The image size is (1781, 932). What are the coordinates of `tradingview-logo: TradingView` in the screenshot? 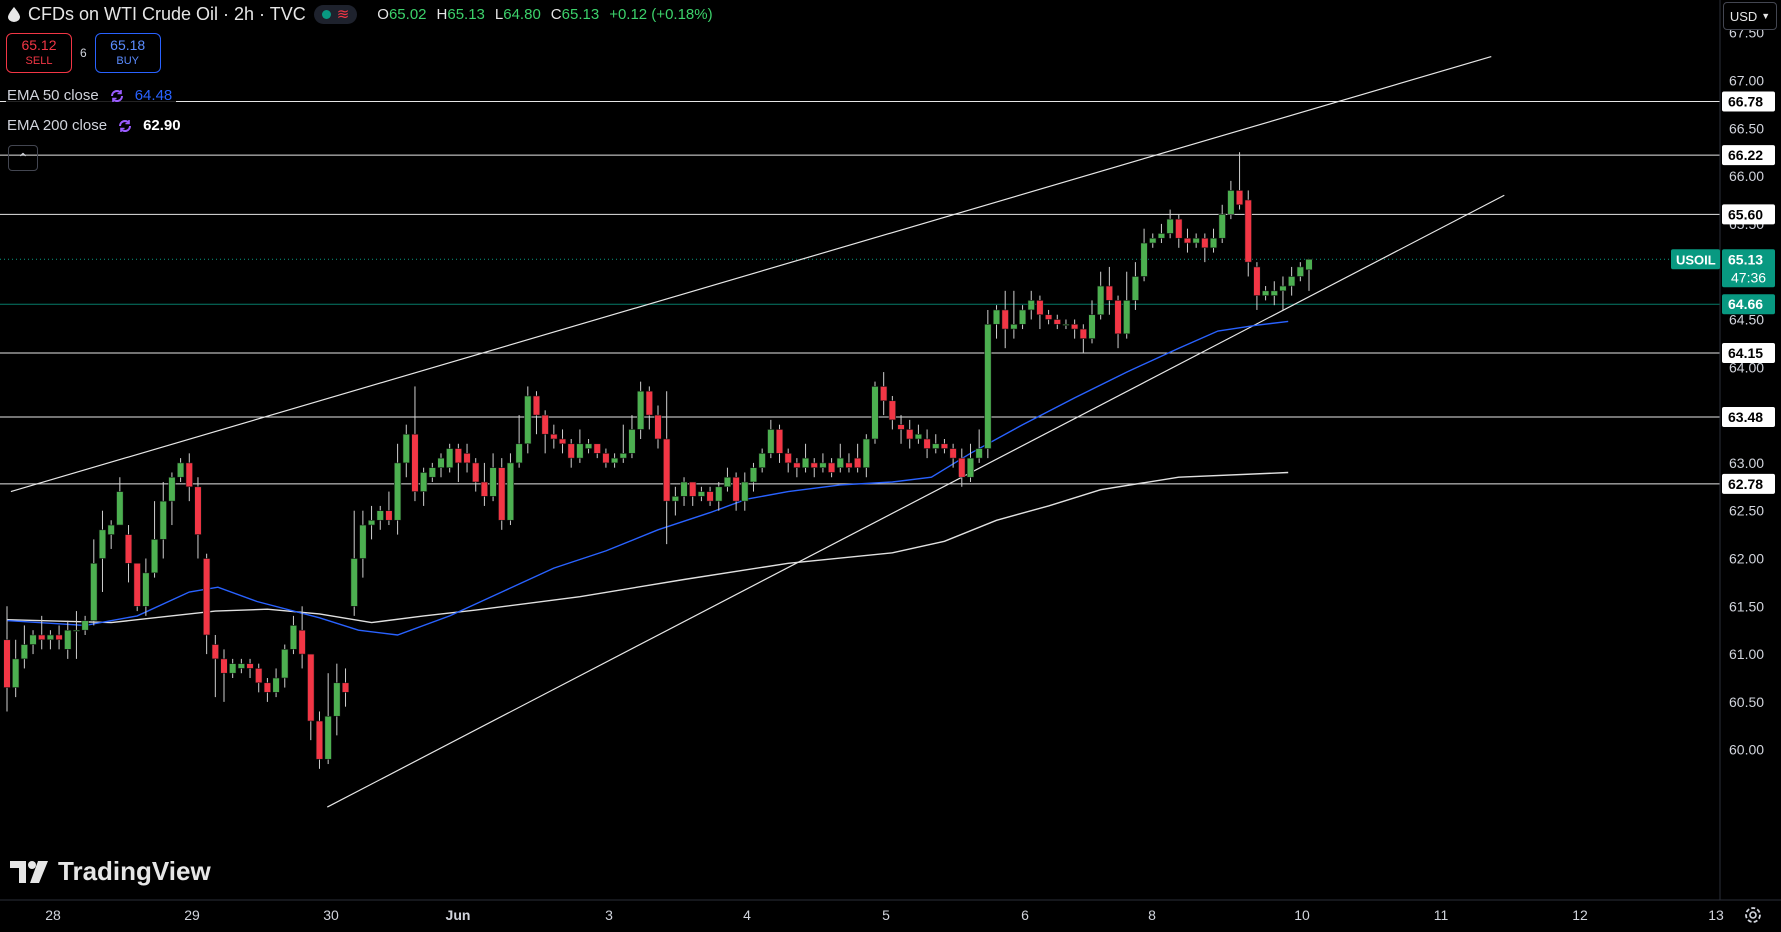 It's located at (110, 871).